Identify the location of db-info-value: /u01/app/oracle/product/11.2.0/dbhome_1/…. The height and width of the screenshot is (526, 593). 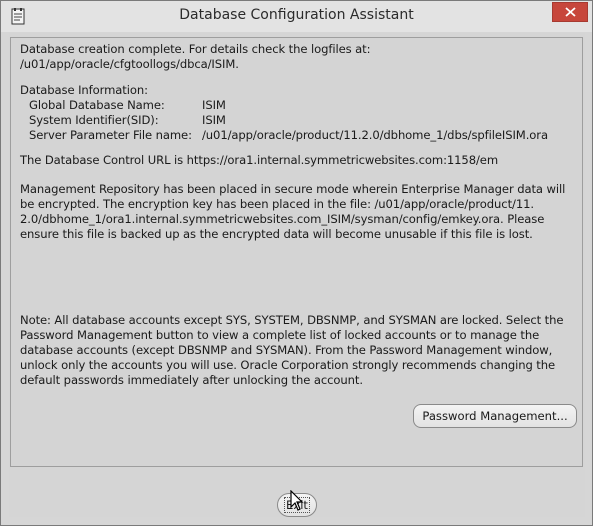
(375, 135).